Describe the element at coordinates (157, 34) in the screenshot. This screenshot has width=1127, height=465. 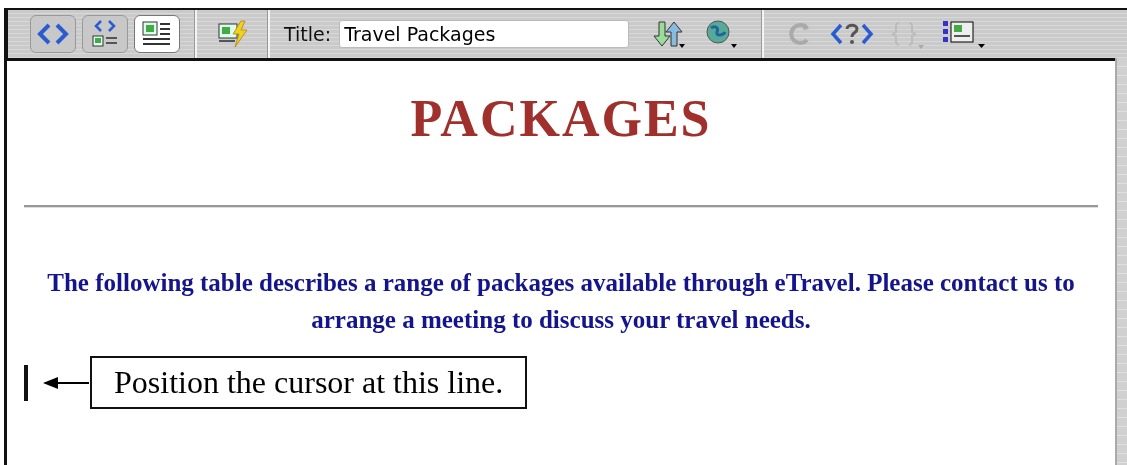
I see `design-view-icon` at that location.